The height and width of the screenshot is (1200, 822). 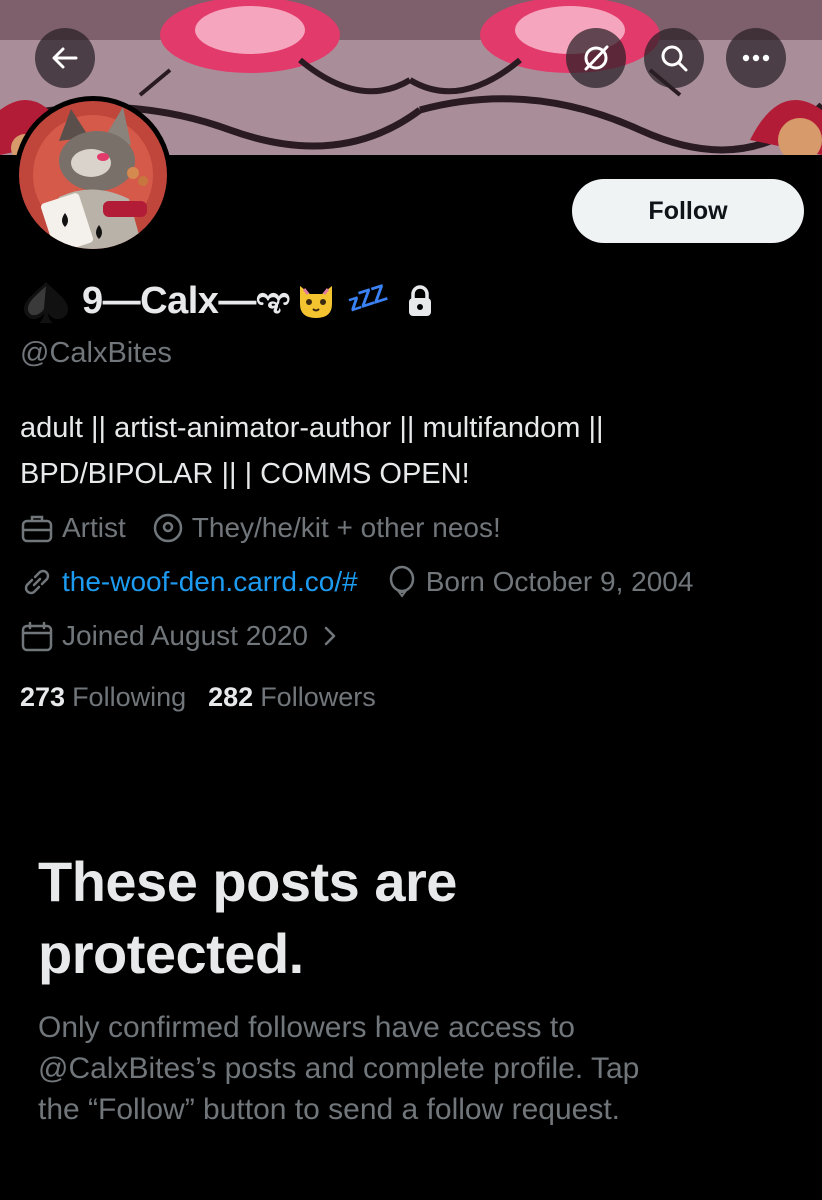 I want to click on website-item: the-woof-den.carrd.co/#, so click(x=189, y=582).